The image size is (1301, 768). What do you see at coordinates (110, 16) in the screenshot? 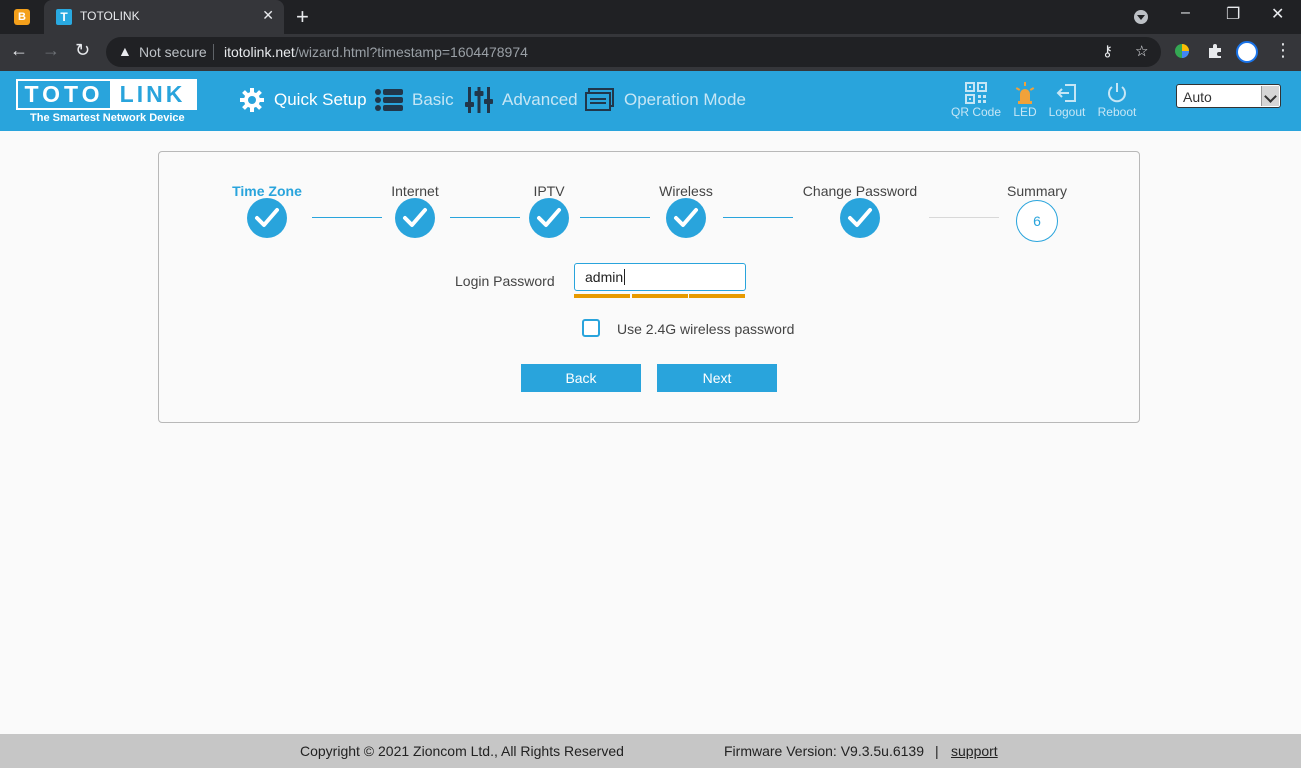
I see `tab-title: TOTOLINK` at bounding box center [110, 16].